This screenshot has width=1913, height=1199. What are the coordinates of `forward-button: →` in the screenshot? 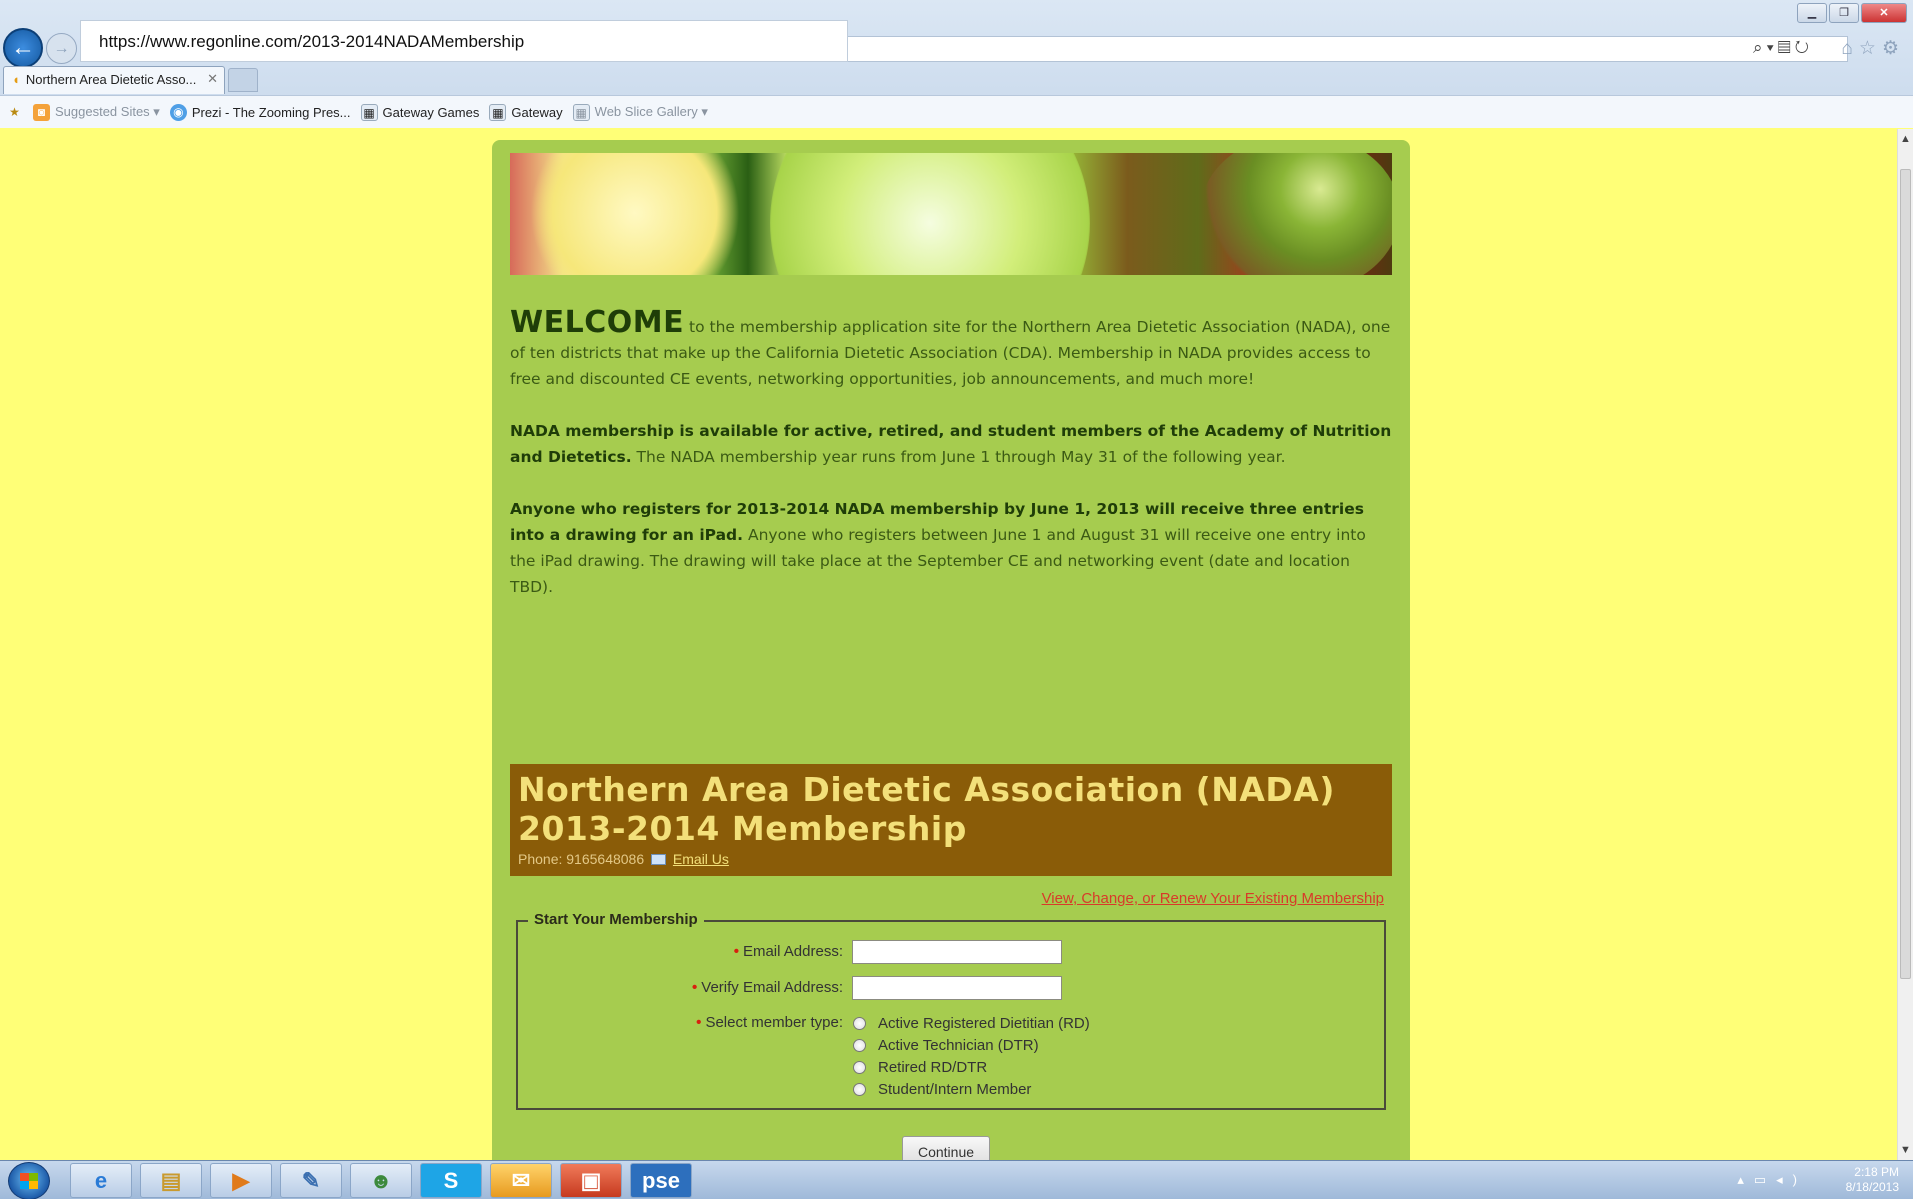 It's located at (61, 48).